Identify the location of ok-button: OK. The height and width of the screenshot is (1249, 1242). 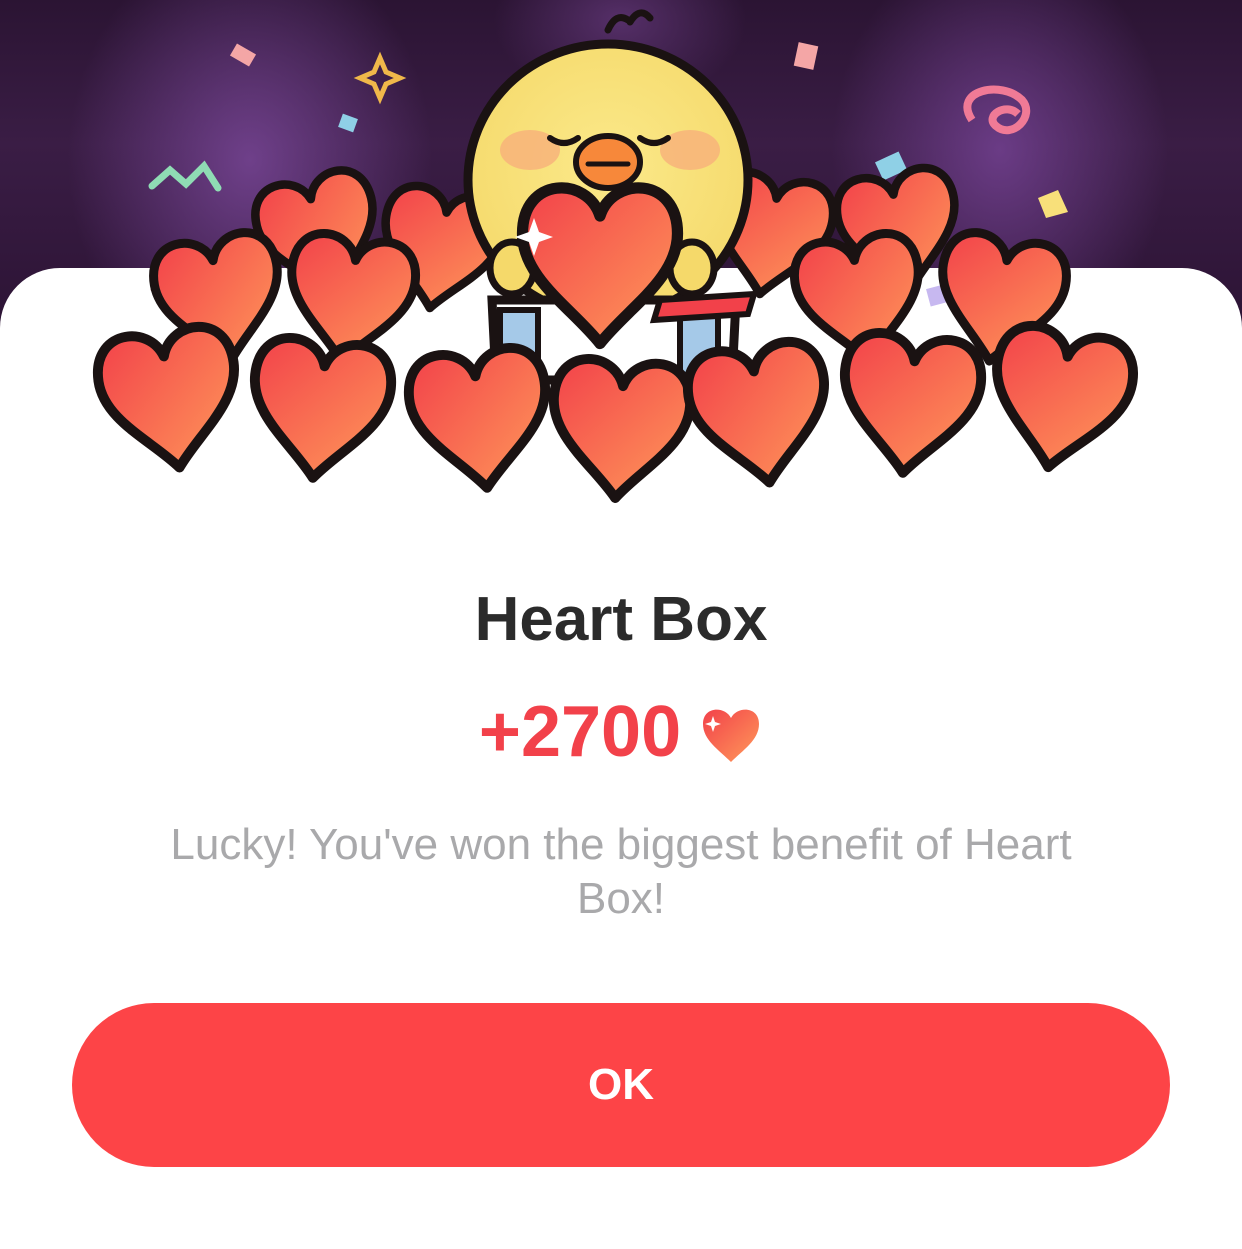
(621, 1085).